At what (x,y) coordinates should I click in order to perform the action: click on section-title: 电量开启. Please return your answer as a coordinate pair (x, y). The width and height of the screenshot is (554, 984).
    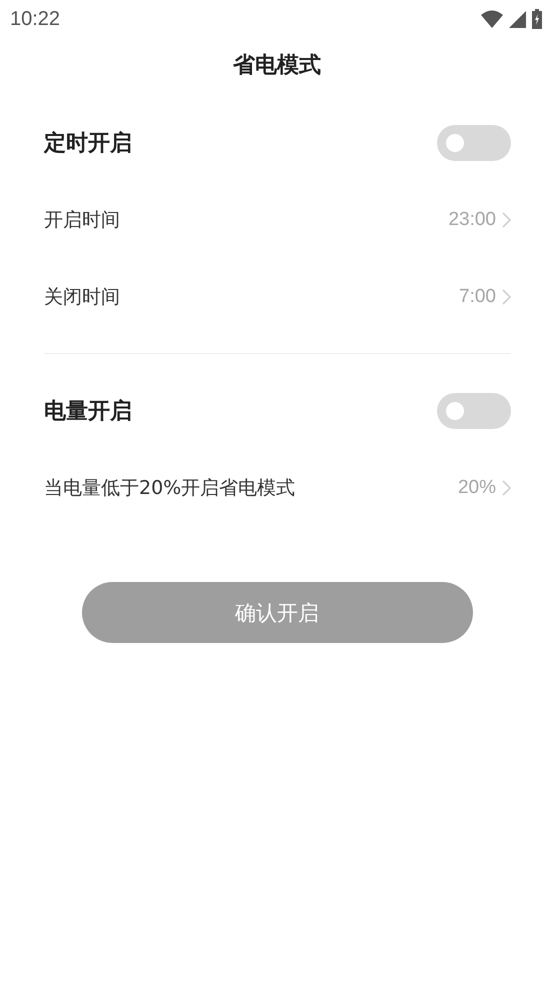
    Looking at the image, I should click on (88, 412).